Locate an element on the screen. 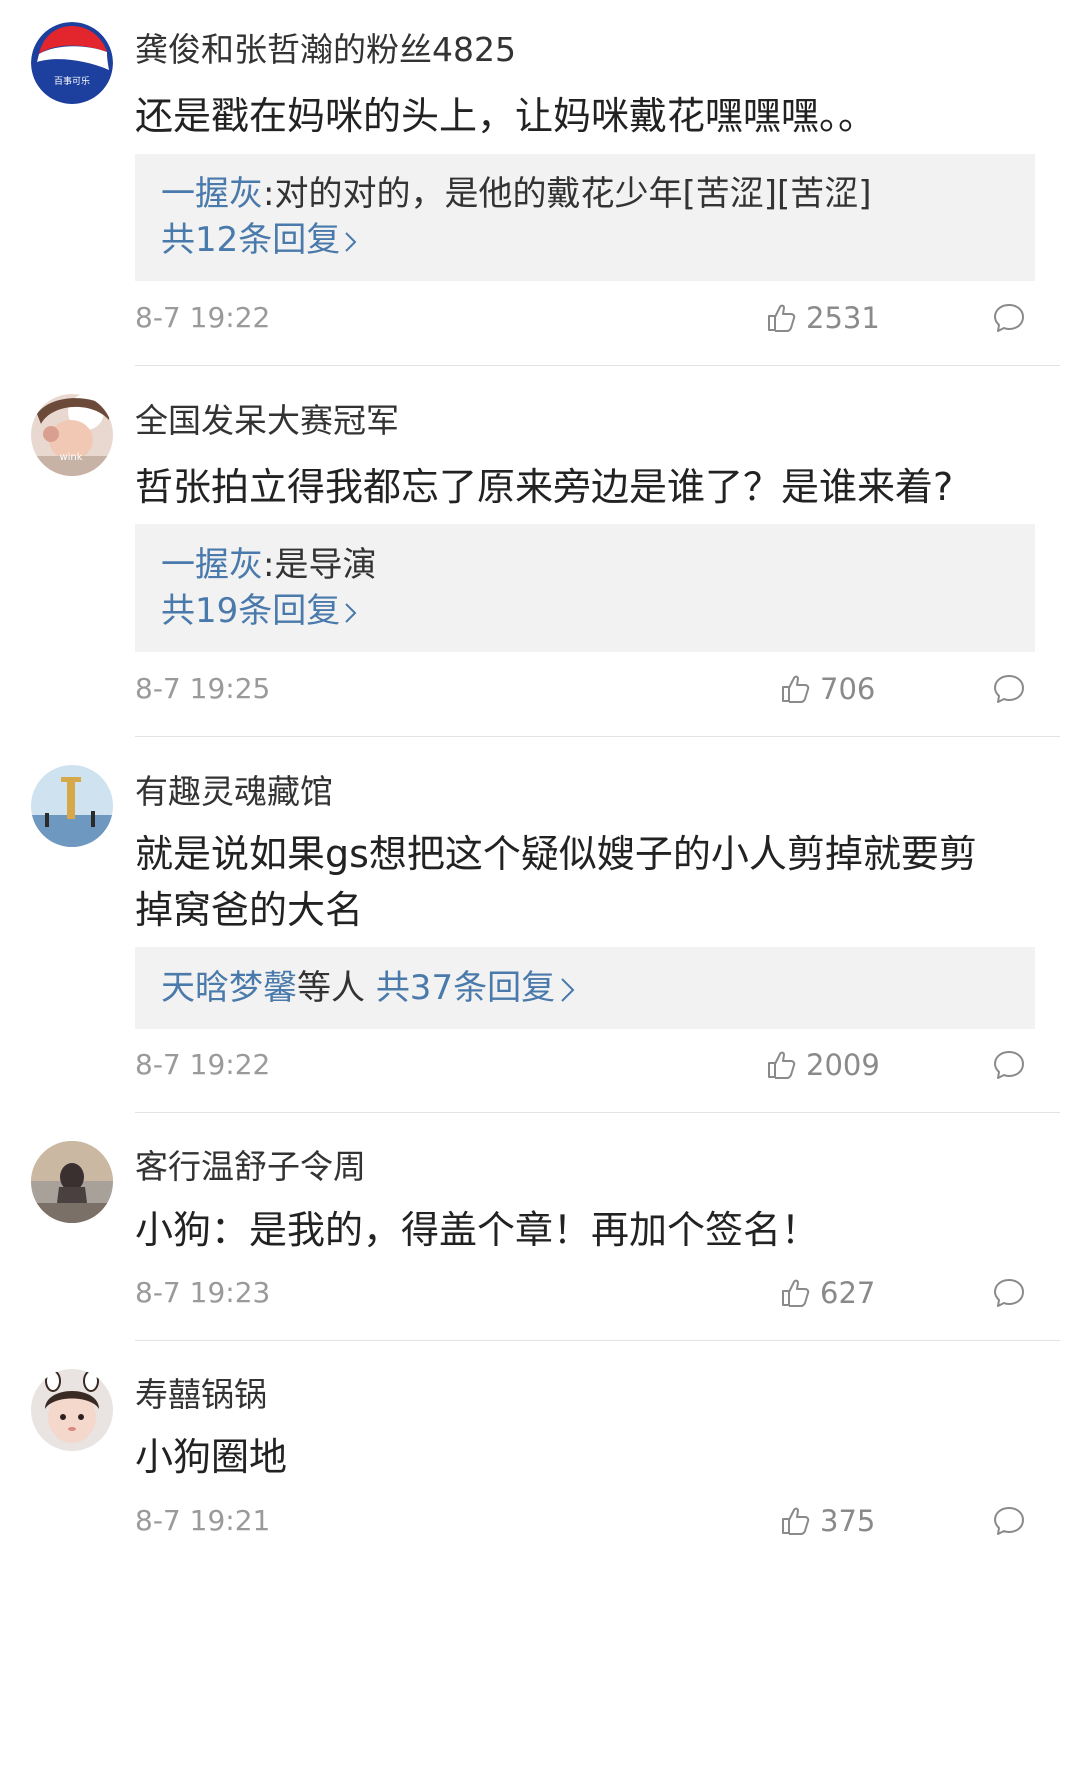 This screenshot has height=1771, width=1080. comment-text: 还是戳在妈咪的头上，让妈咪戴花嘿嘿嘿。。 is located at coordinates (506, 116).